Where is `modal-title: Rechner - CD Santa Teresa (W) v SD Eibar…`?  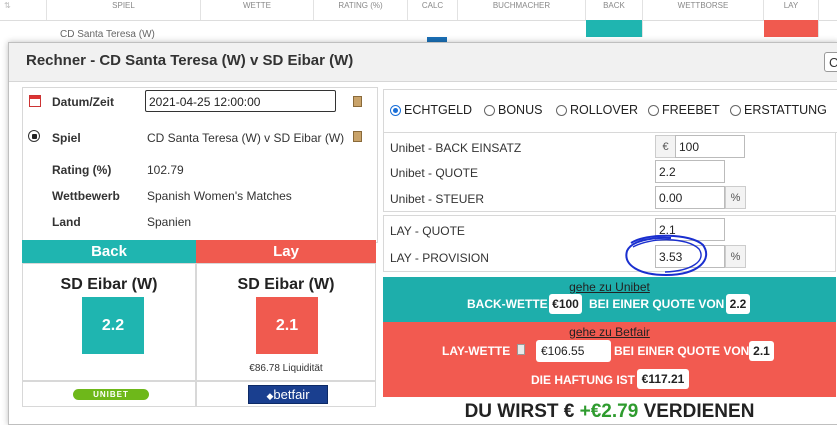 modal-title: Rechner - CD Santa Teresa (W) v SD Eibar… is located at coordinates (190, 60).